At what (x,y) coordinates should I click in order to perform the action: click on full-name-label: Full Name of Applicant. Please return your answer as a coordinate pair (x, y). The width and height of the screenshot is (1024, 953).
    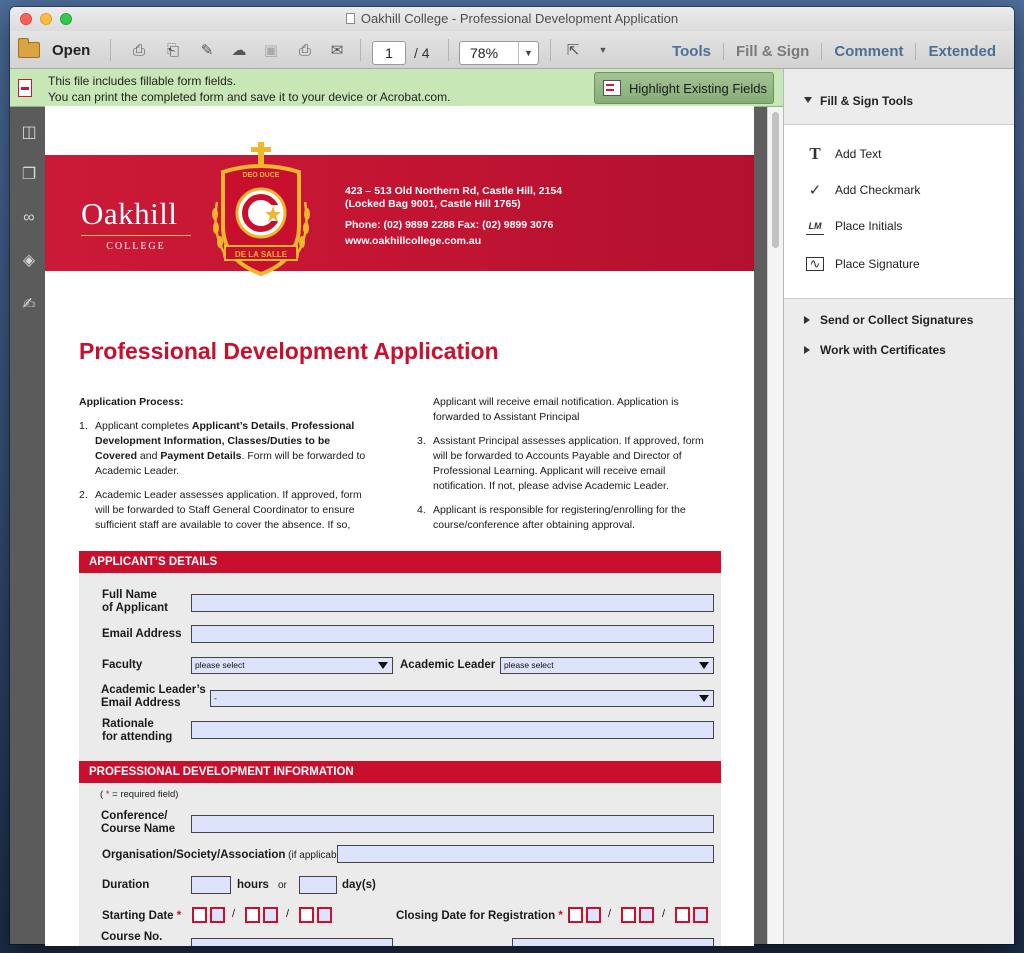
    Looking at the image, I should click on (135, 601).